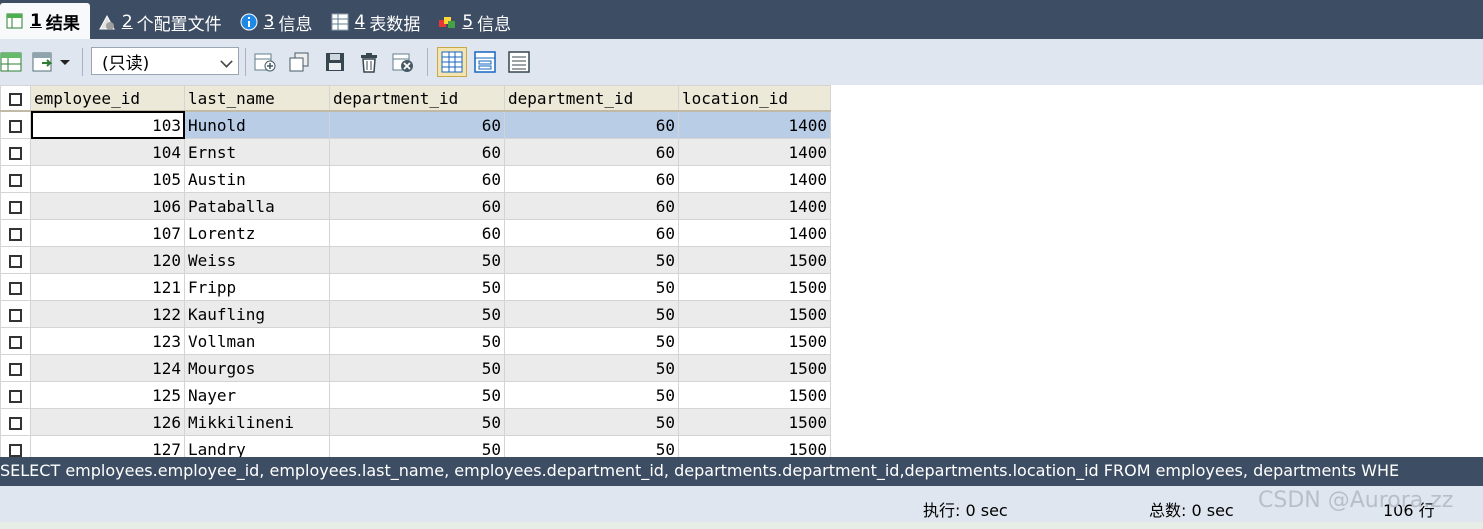 The width and height of the screenshot is (1483, 529). Describe the element at coordinates (299, 62) in the screenshot. I see `duplicate-row-icon` at that location.